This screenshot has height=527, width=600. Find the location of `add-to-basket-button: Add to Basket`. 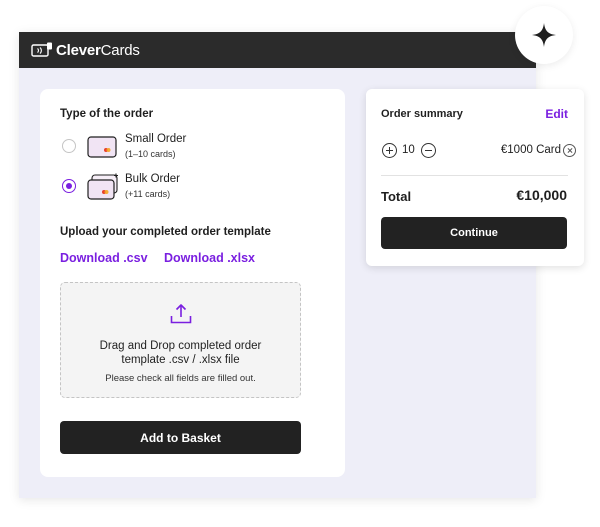

add-to-basket-button: Add to Basket is located at coordinates (180, 437).